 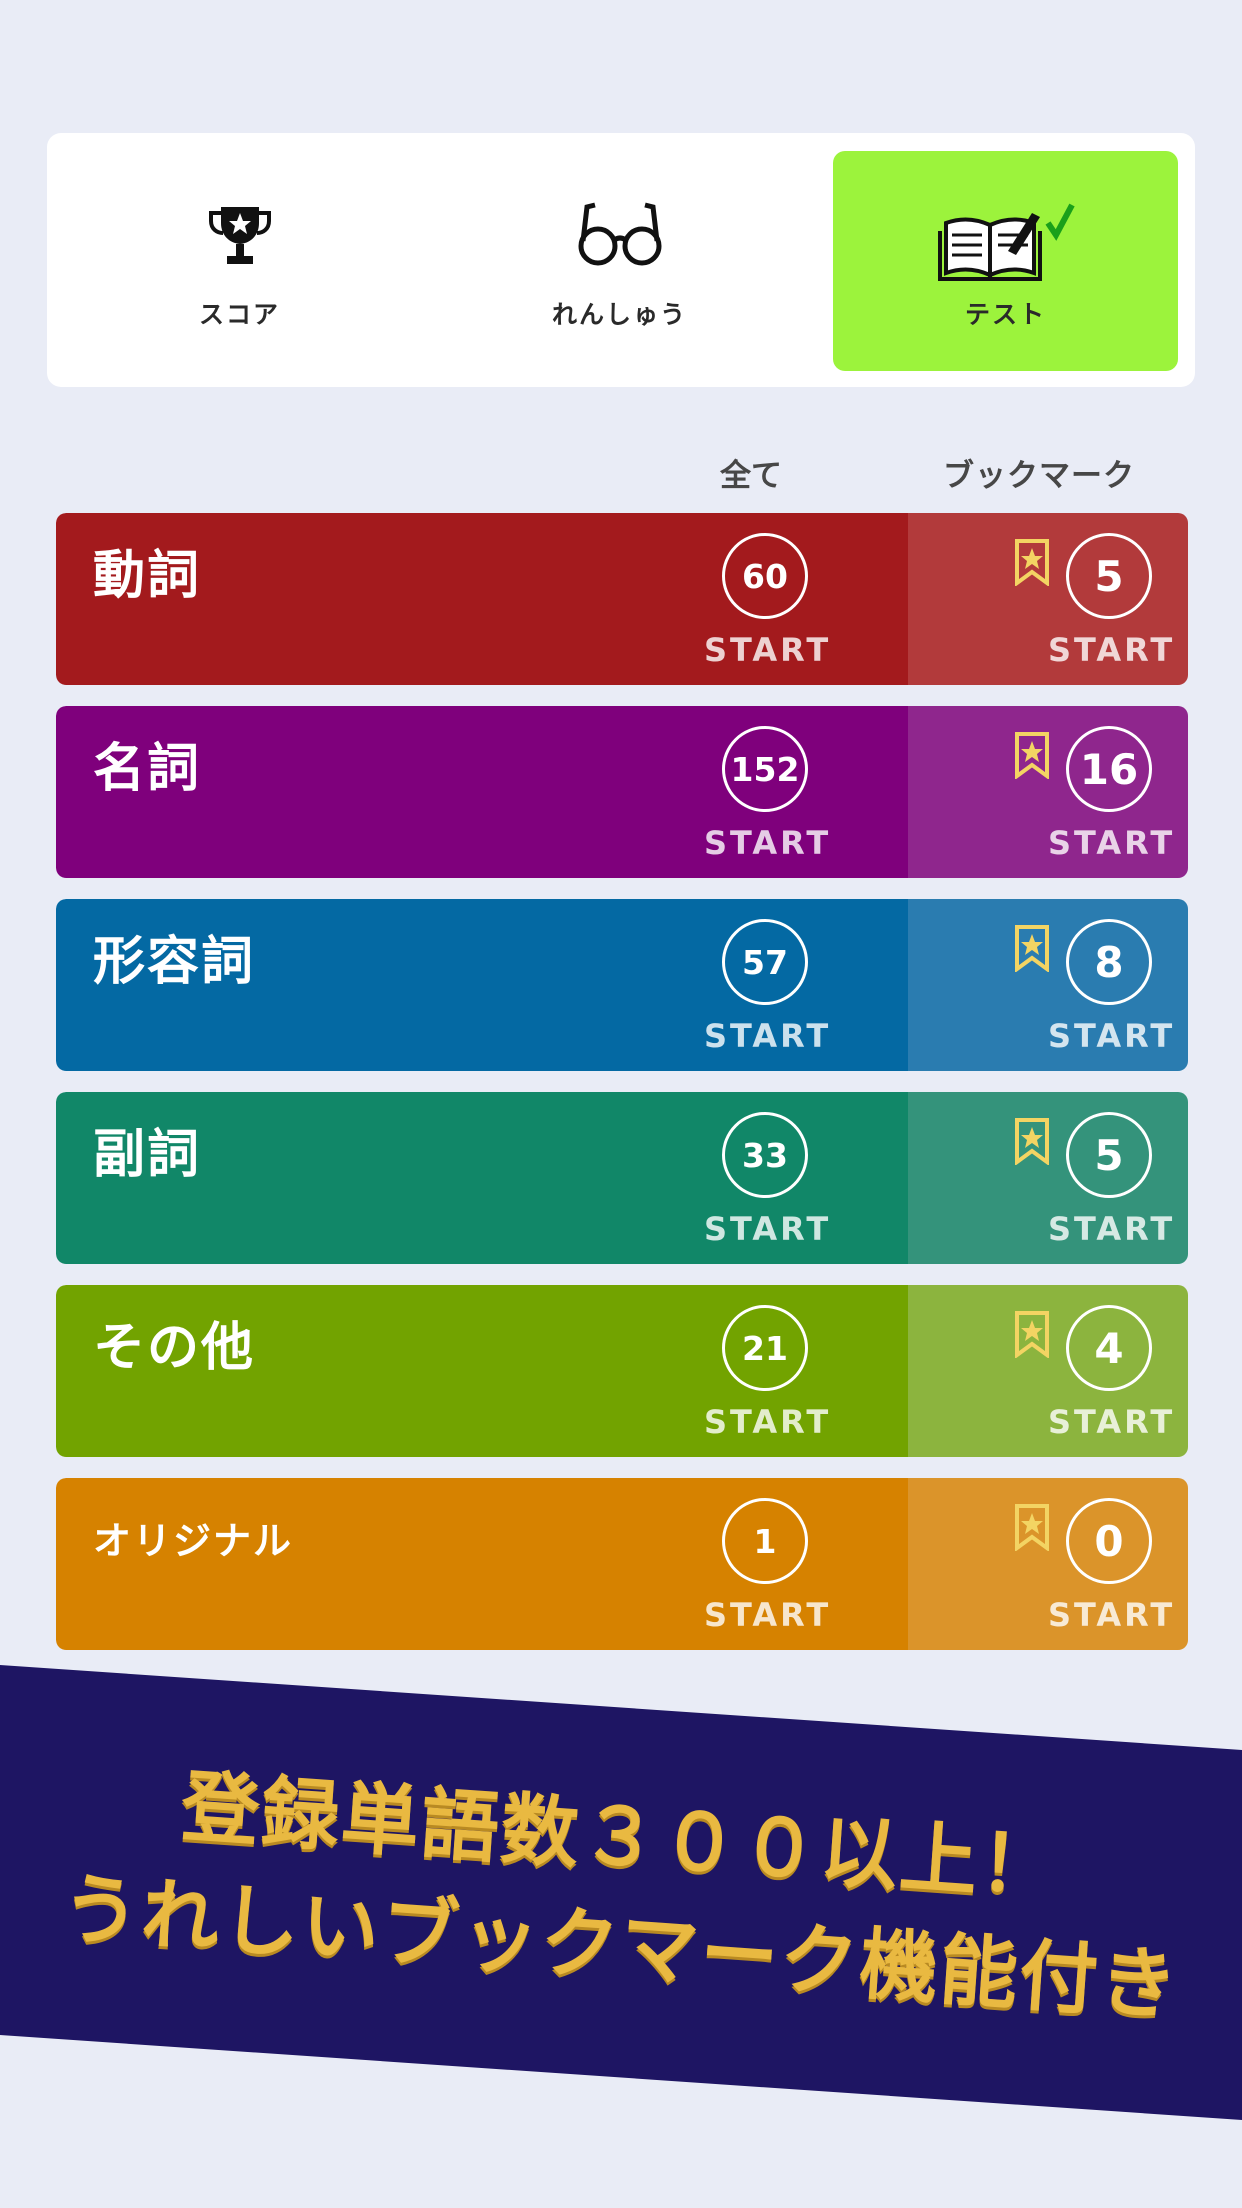 What do you see at coordinates (482, 1178) in the screenshot?
I see `start-all-adverb-button: 副詞 33 START` at bounding box center [482, 1178].